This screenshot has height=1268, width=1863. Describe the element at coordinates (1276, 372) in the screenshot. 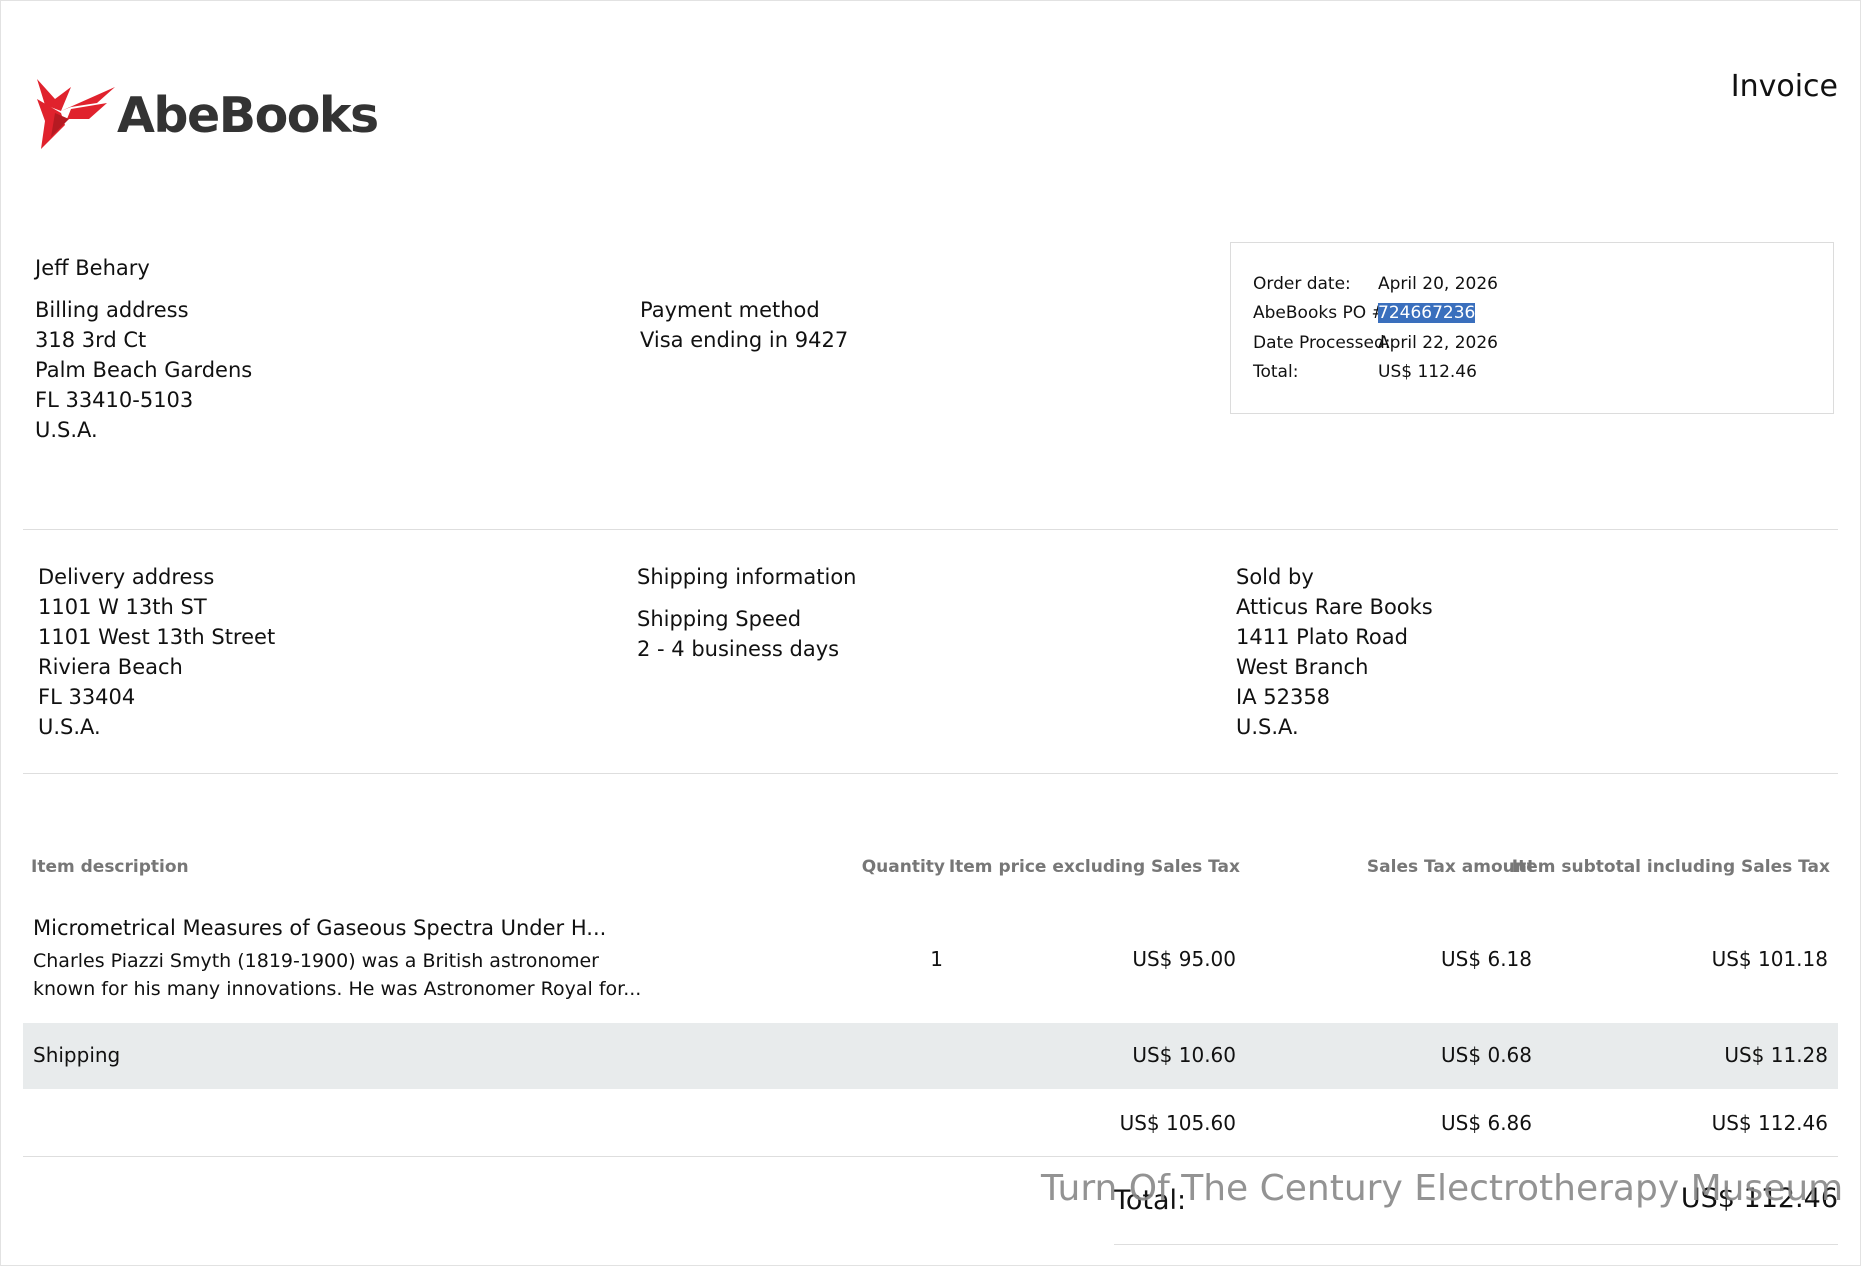

I see `summary-label: Total:` at that location.